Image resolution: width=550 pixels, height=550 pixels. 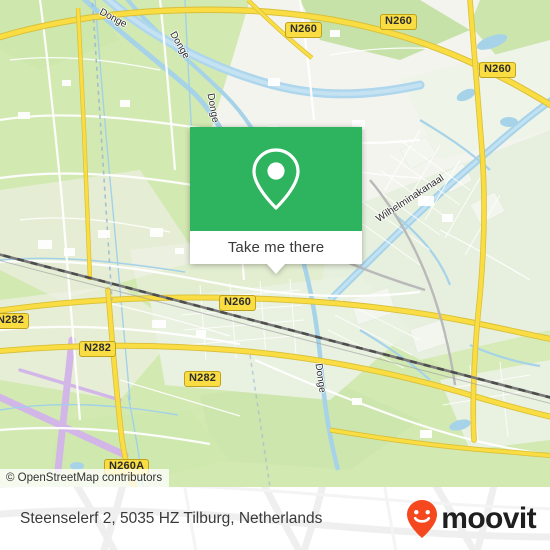 I want to click on road-shield-n282-3: N282, so click(x=203, y=379).